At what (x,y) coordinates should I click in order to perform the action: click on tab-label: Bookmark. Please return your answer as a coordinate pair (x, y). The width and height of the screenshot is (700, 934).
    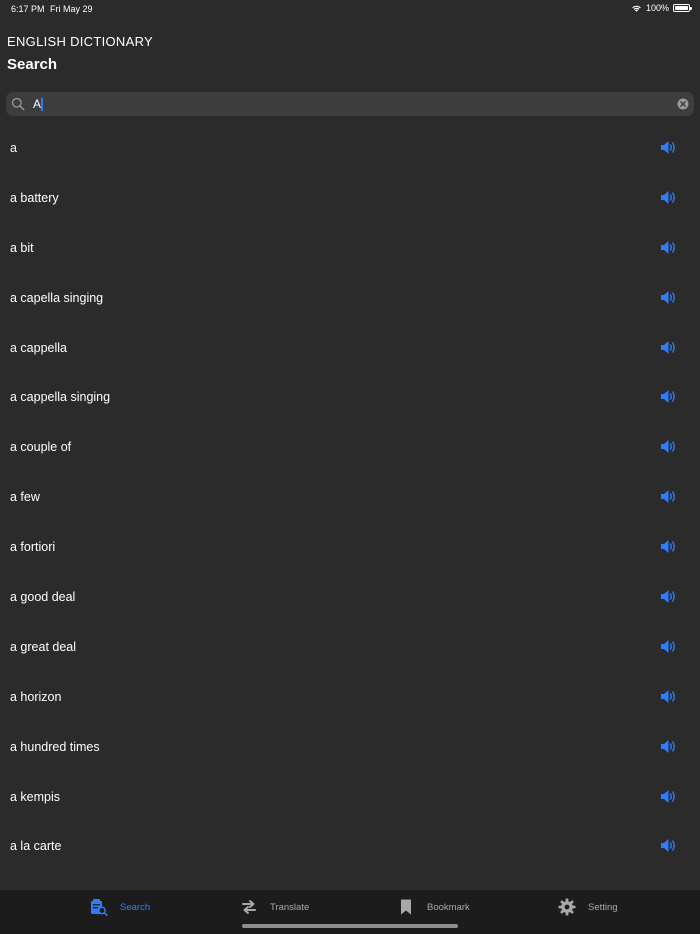
    Looking at the image, I should click on (448, 907).